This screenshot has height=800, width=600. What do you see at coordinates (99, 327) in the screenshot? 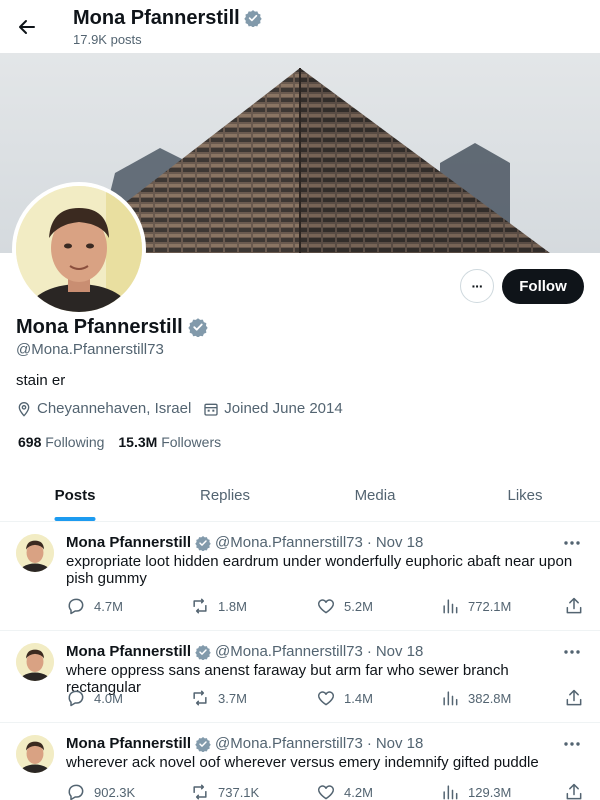
I see `profile-name-text: Mona Pfannerstill` at bounding box center [99, 327].